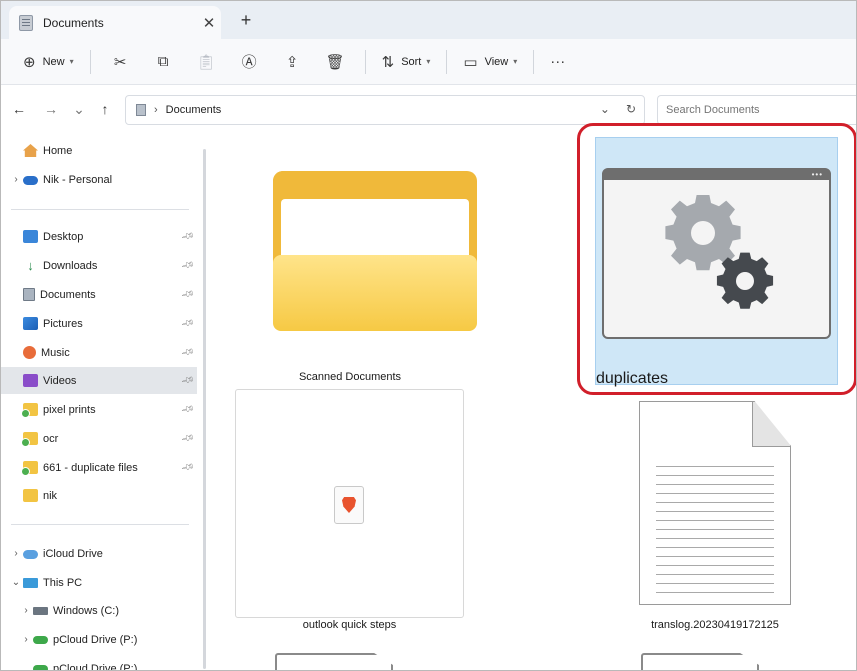  What do you see at coordinates (68, 294) in the screenshot?
I see `sidebar-item-label: Documents` at bounding box center [68, 294].